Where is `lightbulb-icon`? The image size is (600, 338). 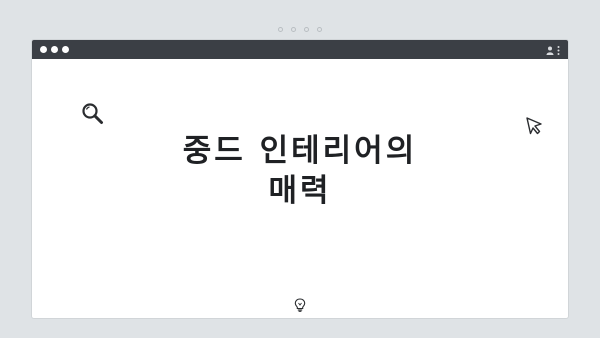
lightbulb-icon is located at coordinates (300, 306).